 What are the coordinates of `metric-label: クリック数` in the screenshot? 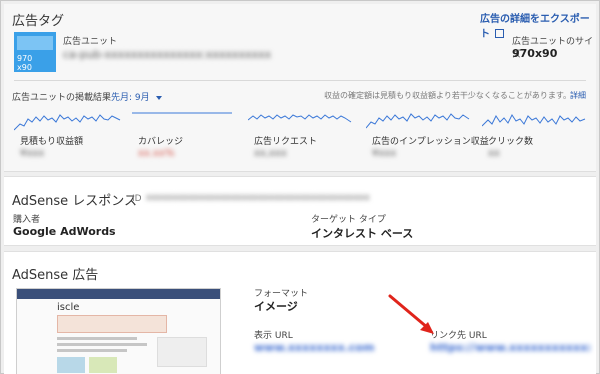 It's located at (511, 142).